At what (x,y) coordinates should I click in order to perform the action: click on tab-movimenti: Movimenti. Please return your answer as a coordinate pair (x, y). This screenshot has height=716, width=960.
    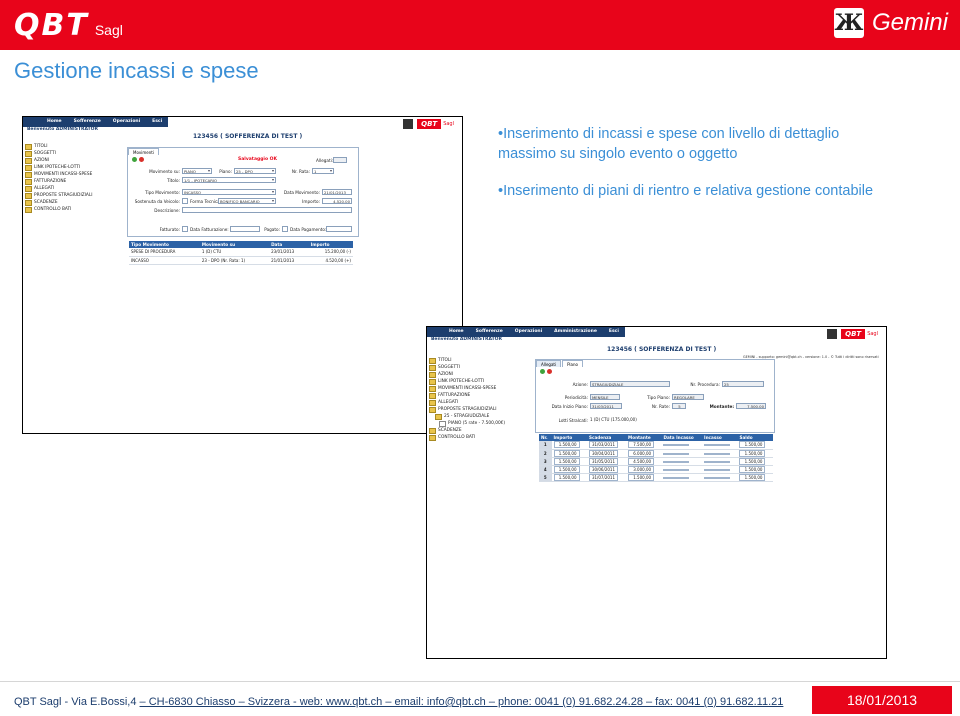
    Looking at the image, I should click on (143, 151).